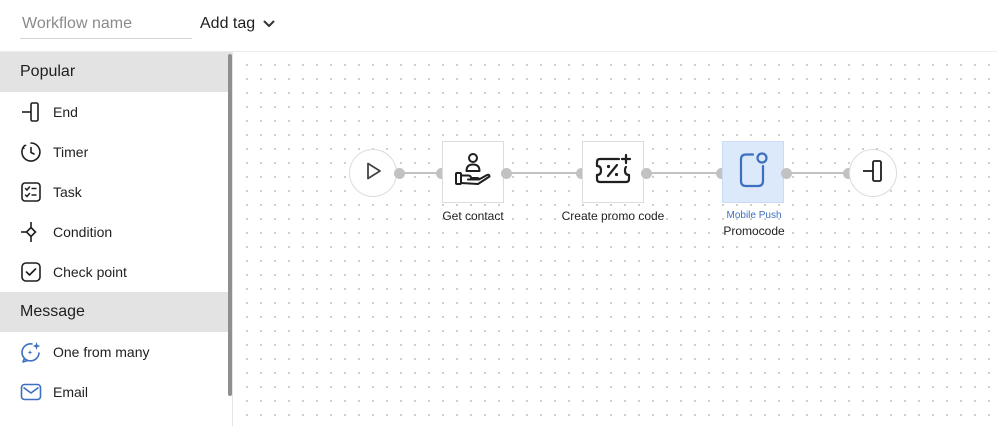 This screenshot has width=997, height=426. What do you see at coordinates (116, 312) in the screenshot?
I see `section-header-message: Message` at bounding box center [116, 312].